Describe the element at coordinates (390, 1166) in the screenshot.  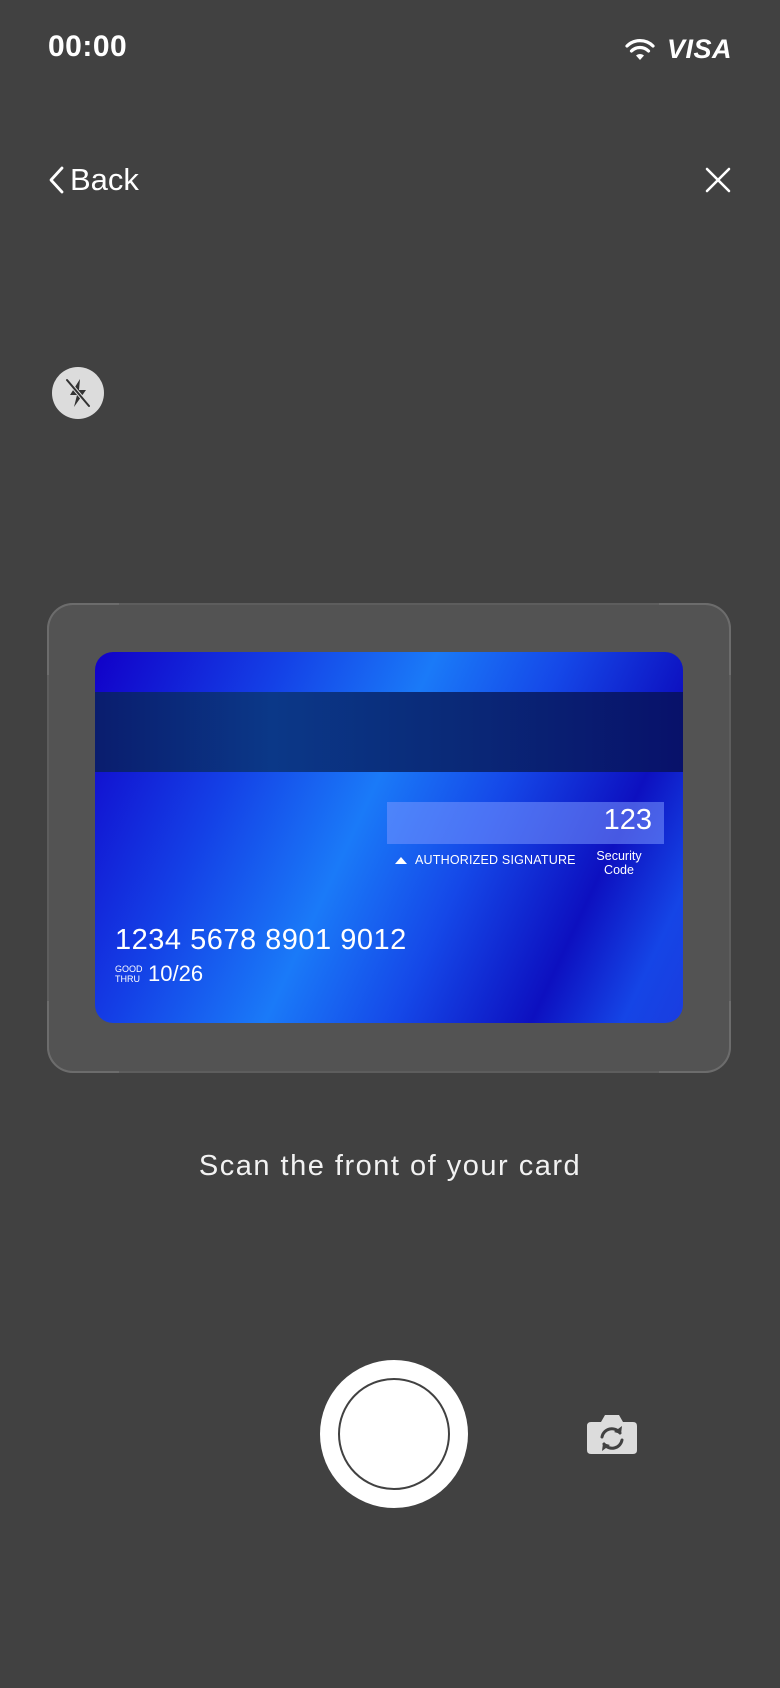
I see `scan-instruction: Scan the front of your card` at that location.